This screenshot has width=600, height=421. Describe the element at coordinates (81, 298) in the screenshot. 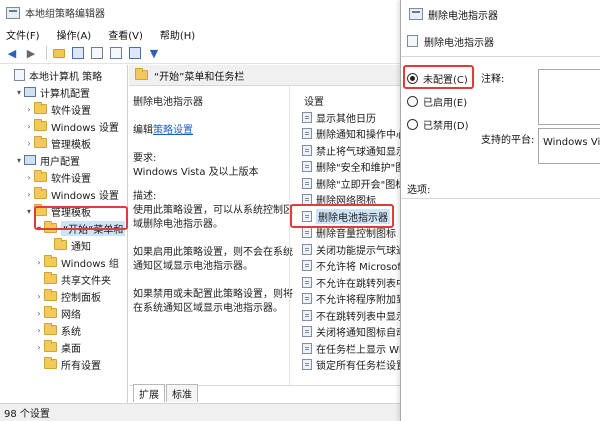

I see `tree-item-label: 控制面板` at that location.